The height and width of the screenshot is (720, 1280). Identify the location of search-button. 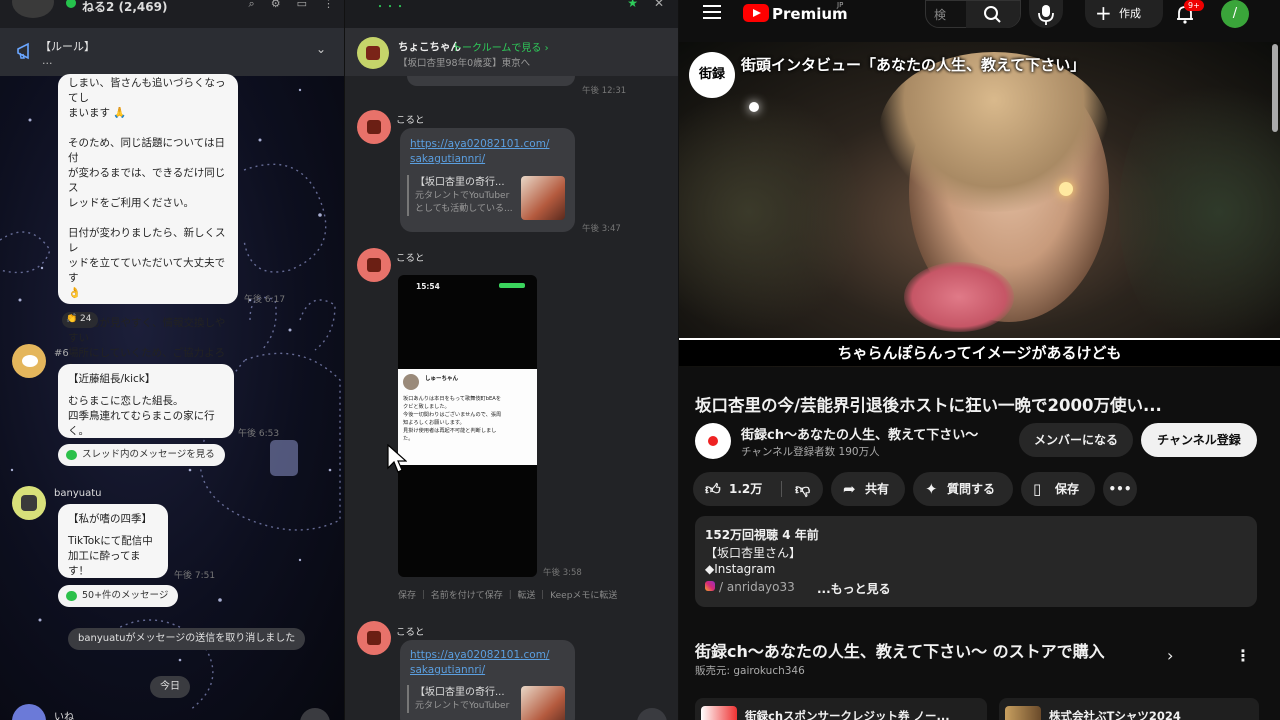
(993, 14).